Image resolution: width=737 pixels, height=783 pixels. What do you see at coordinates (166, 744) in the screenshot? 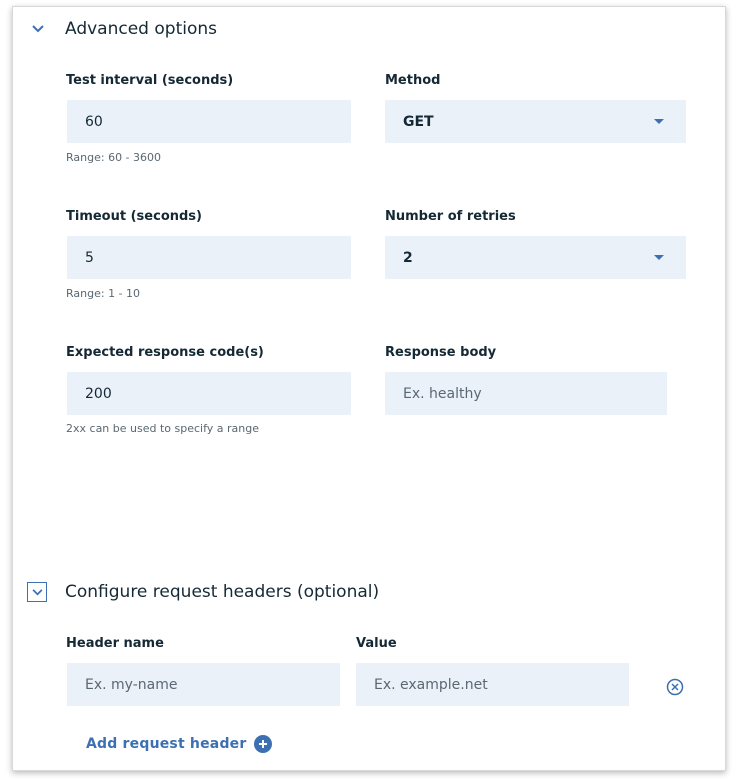
I see `add-request-header-label: Add request header` at bounding box center [166, 744].